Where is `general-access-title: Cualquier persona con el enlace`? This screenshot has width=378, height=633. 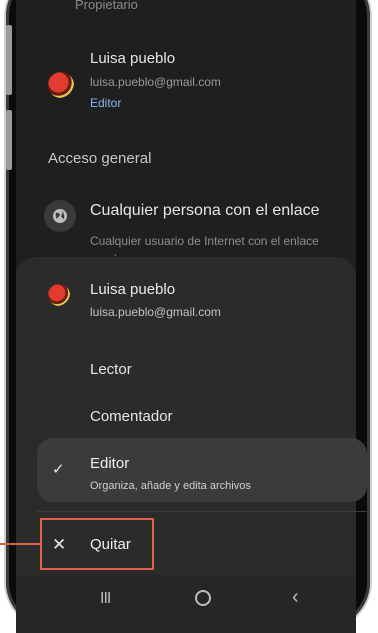
general-access-title: Cualquier persona con el enlace is located at coordinates (204, 211).